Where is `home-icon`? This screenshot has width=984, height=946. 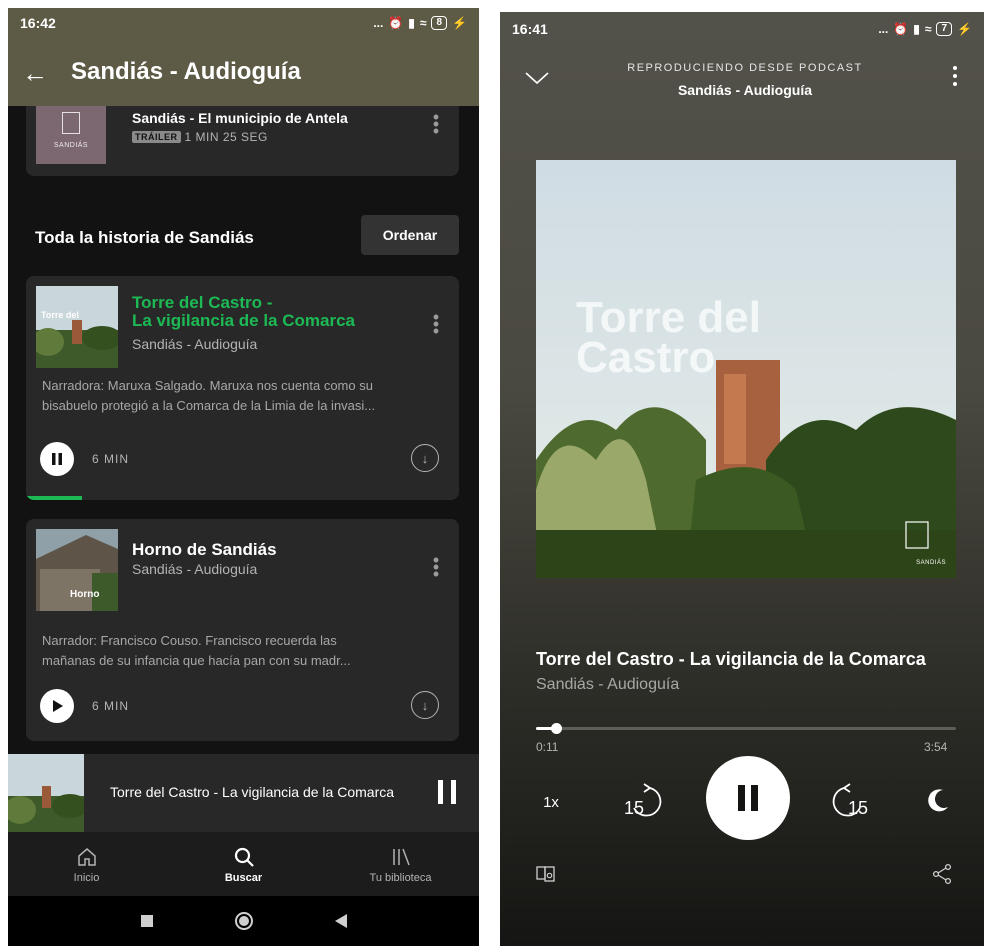
home-icon is located at coordinates (86, 857).